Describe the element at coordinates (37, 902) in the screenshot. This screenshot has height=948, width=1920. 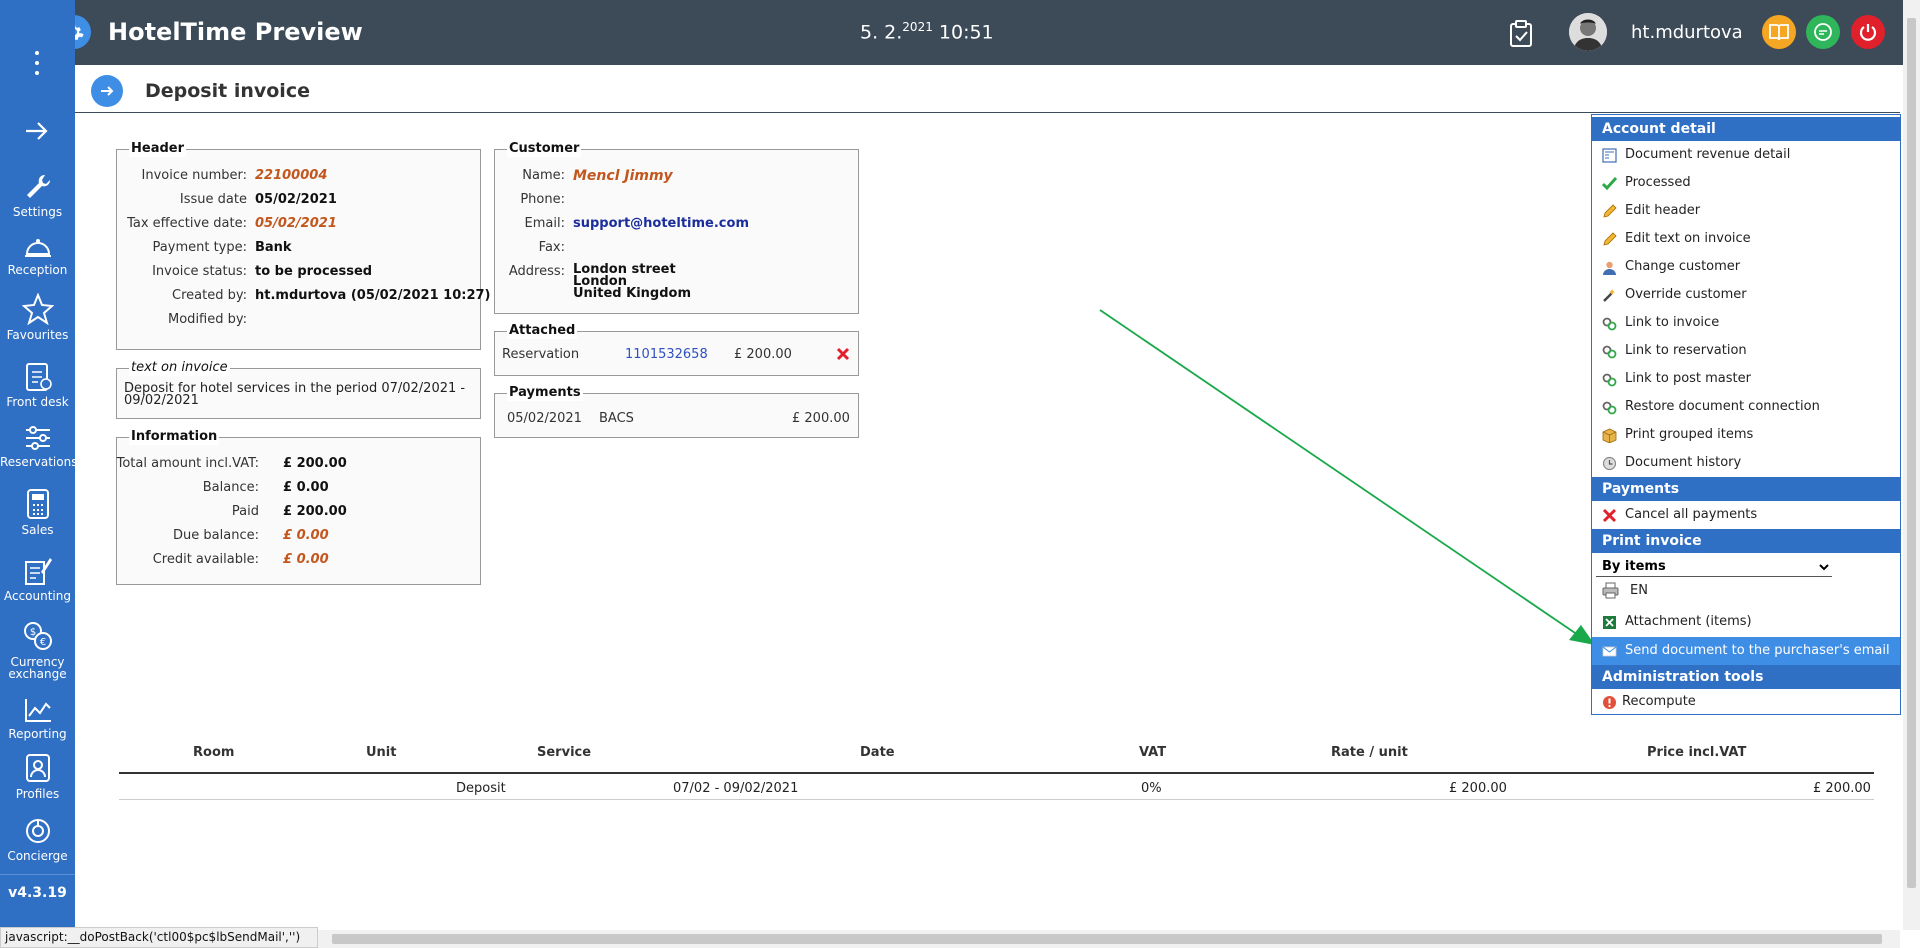
I see `version-label: v4.3.19` at that location.